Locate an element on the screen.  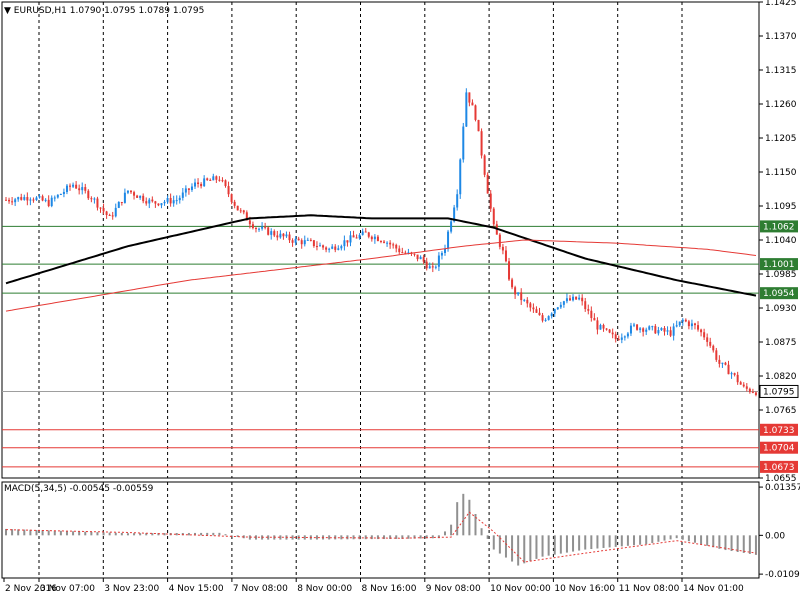
x-tick-label: 3 Nov 23:00 is located at coordinates (131, 589).